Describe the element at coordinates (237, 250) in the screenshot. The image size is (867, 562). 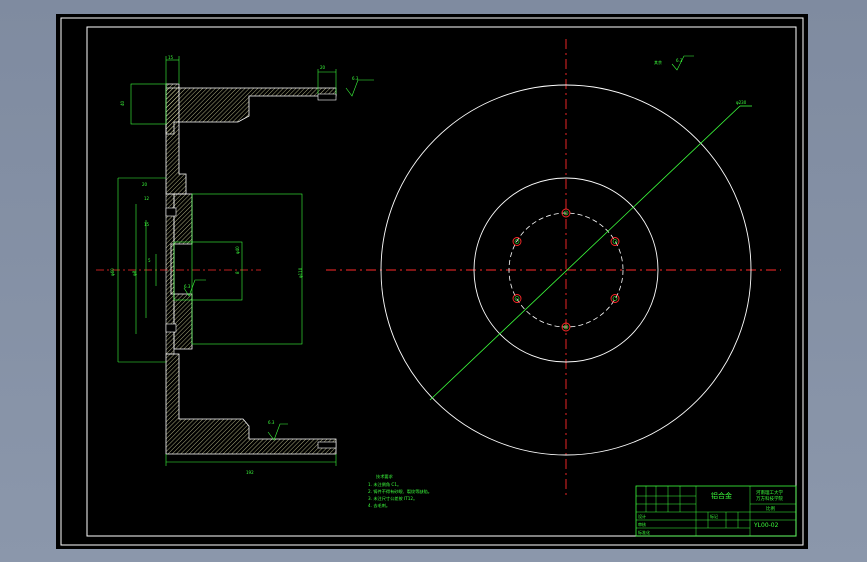
I see `dim-hub-small: φ40` at that location.